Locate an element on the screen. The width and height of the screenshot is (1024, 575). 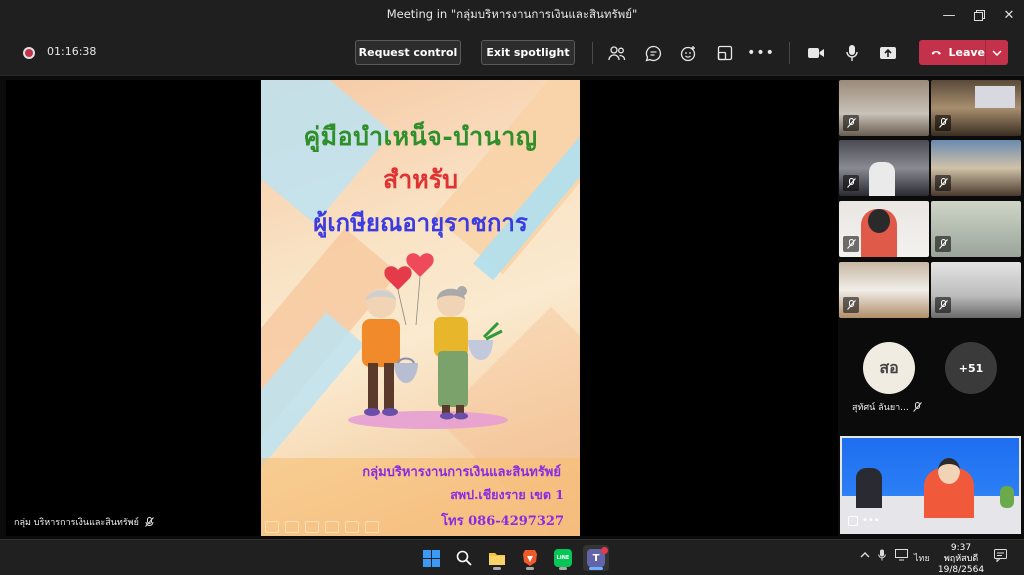
slide-nav-toolbar is located at coordinates (322, 527).